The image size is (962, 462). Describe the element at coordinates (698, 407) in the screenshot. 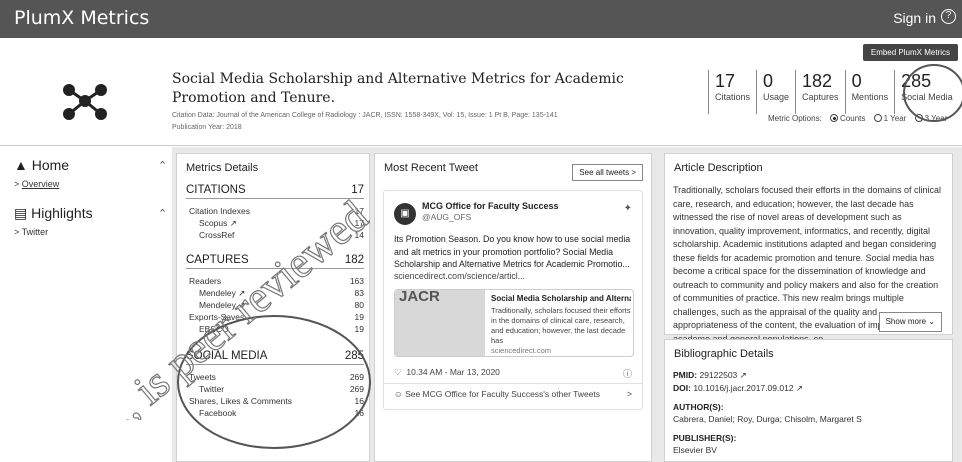

I see `authors-label: AUTHOR(S):` at that location.